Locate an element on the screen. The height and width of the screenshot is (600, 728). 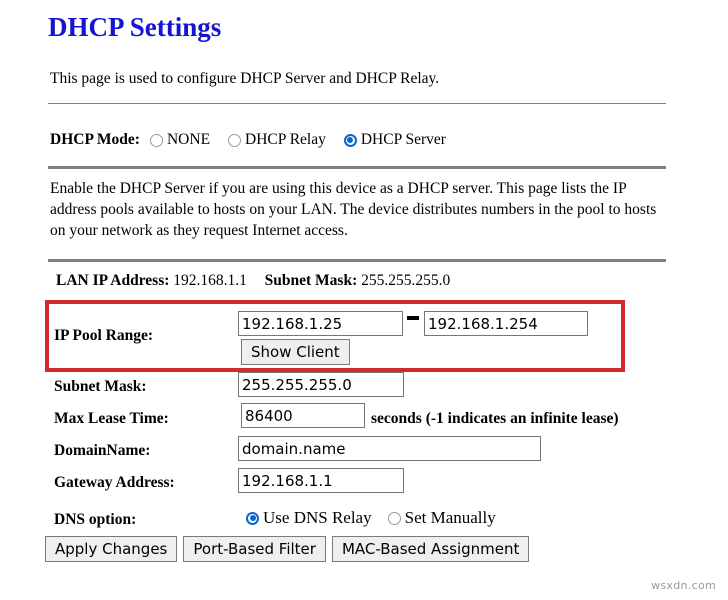
ip-pool-start-input is located at coordinates (320, 323).